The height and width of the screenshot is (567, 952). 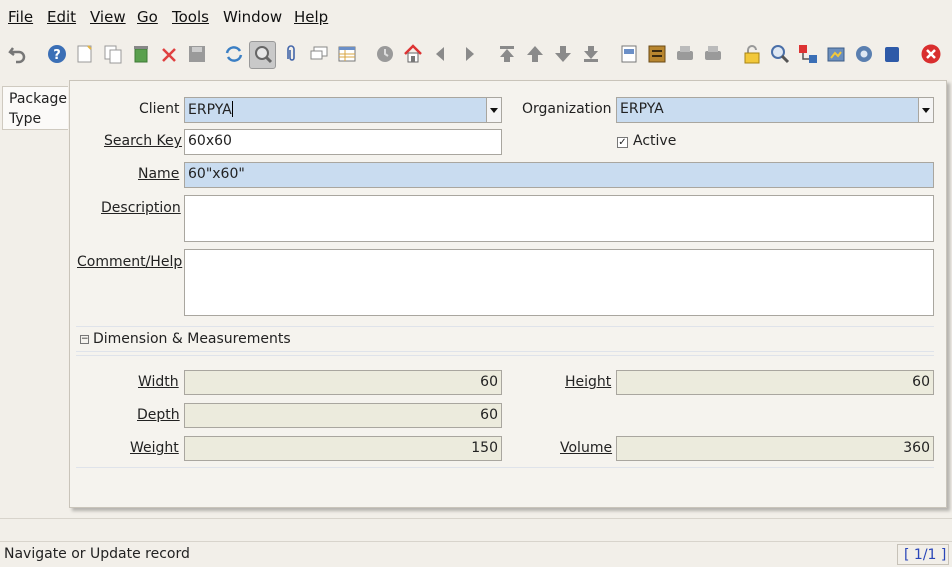 I want to click on tab-label-line2: Type, so click(x=25, y=119).